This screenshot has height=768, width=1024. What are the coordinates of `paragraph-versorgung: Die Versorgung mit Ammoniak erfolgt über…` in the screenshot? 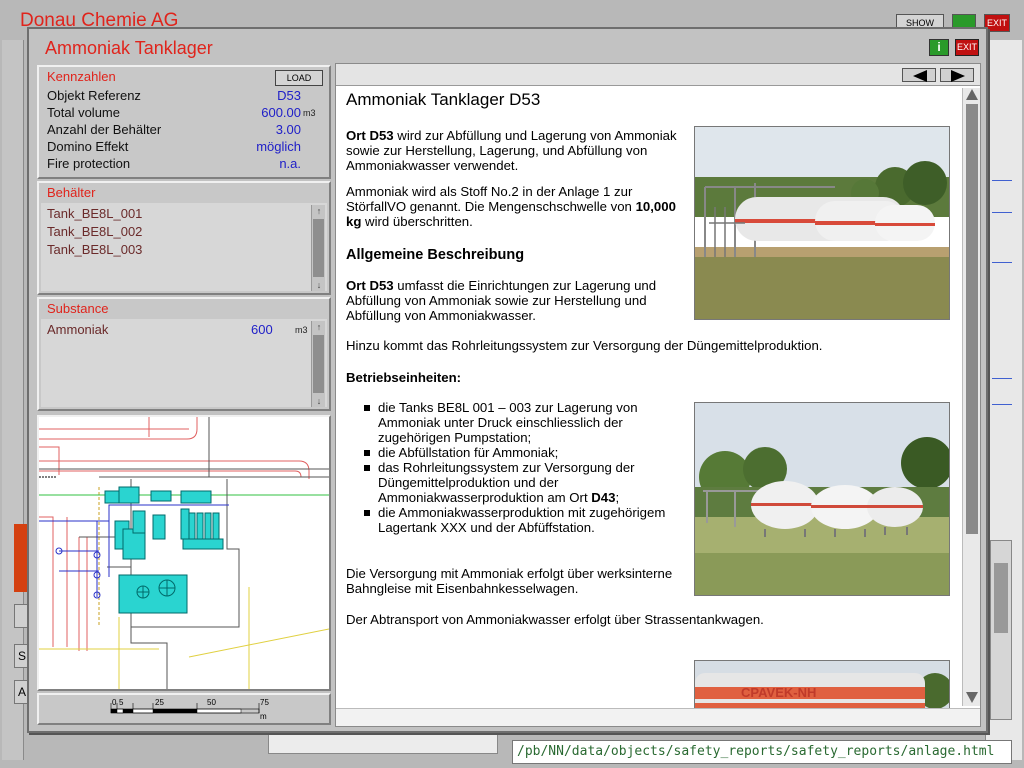 It's located at (509, 581).